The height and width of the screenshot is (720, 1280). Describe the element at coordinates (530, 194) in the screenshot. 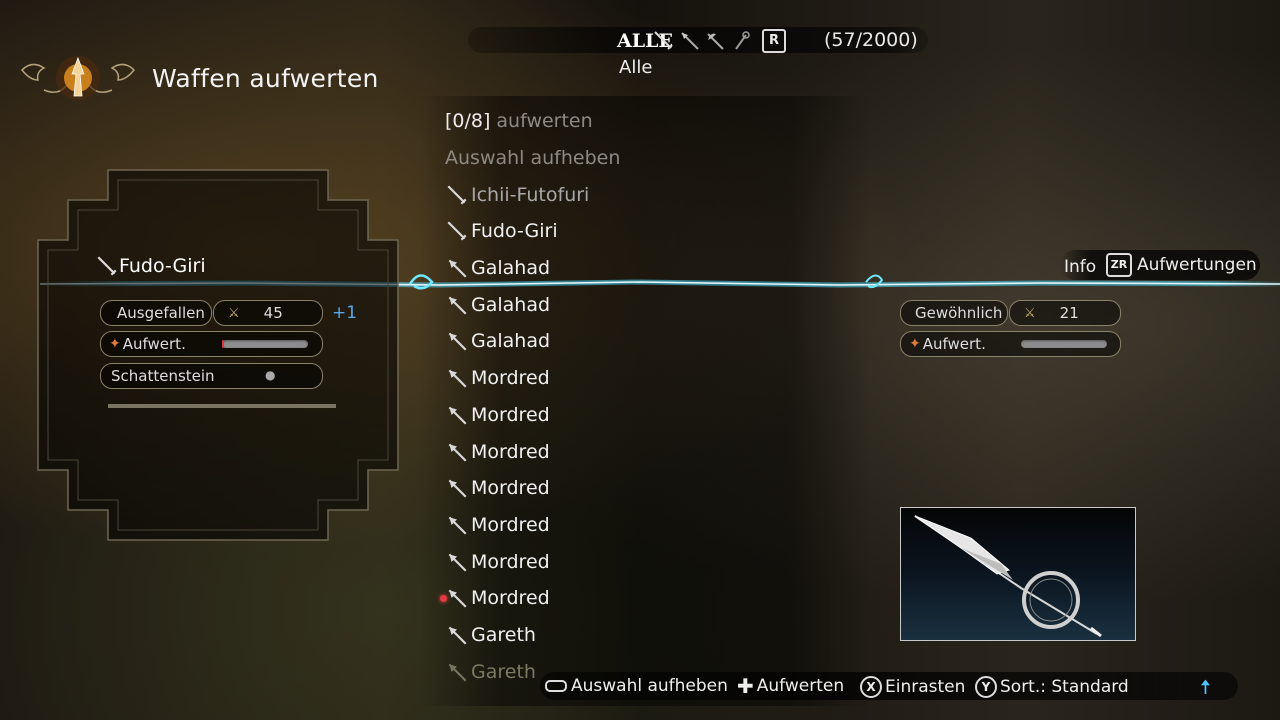

I see `weapon-list-item-name: Ichii-Futofuri` at that location.